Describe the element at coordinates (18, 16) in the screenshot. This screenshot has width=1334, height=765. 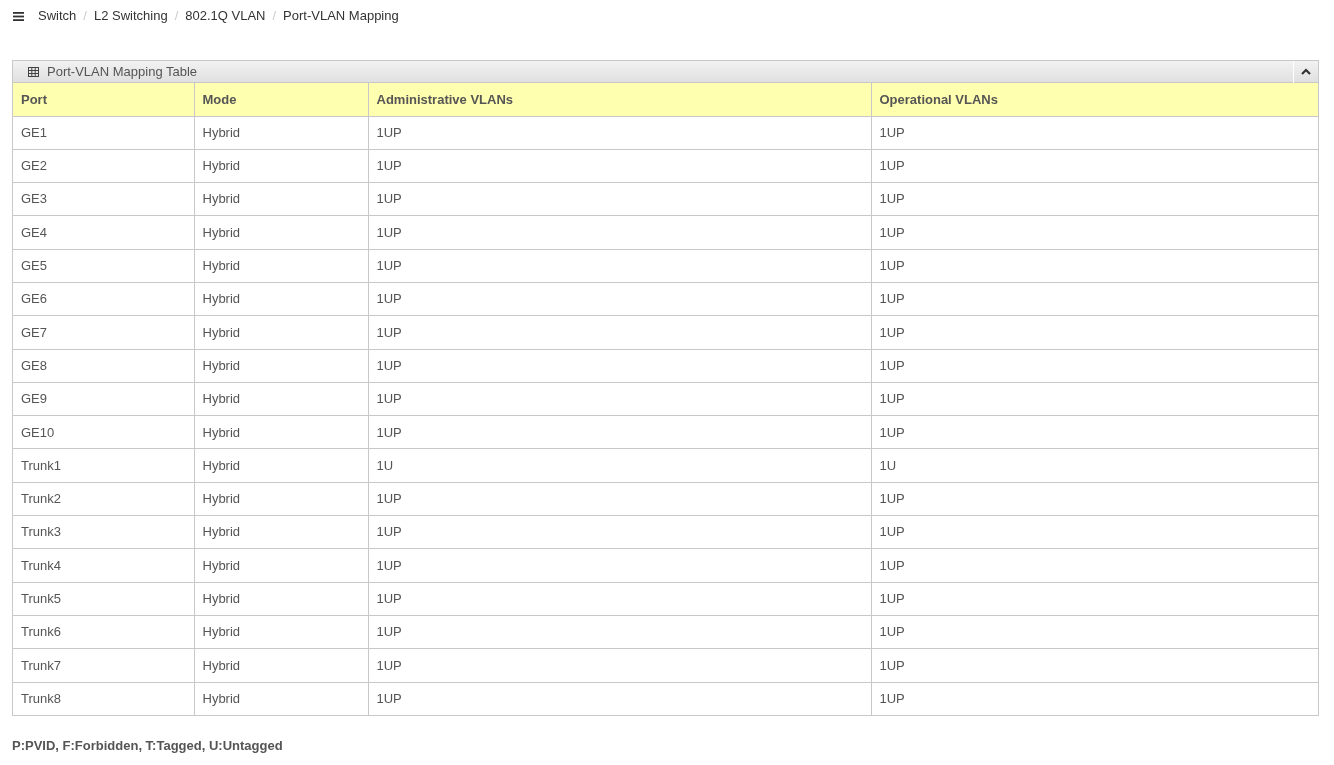
I see `menu-icon` at that location.